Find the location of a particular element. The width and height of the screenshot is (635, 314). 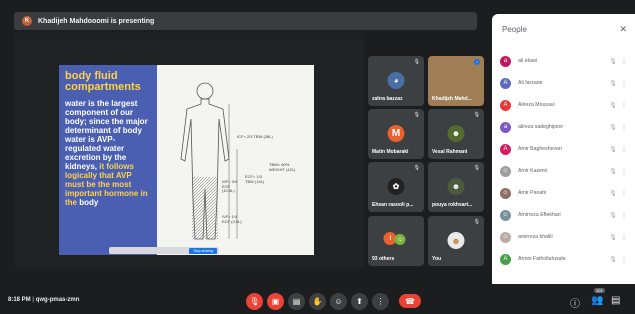

list-item: ☺ Amir Kazemi 🎙 ⋮ is located at coordinates (564, 171).